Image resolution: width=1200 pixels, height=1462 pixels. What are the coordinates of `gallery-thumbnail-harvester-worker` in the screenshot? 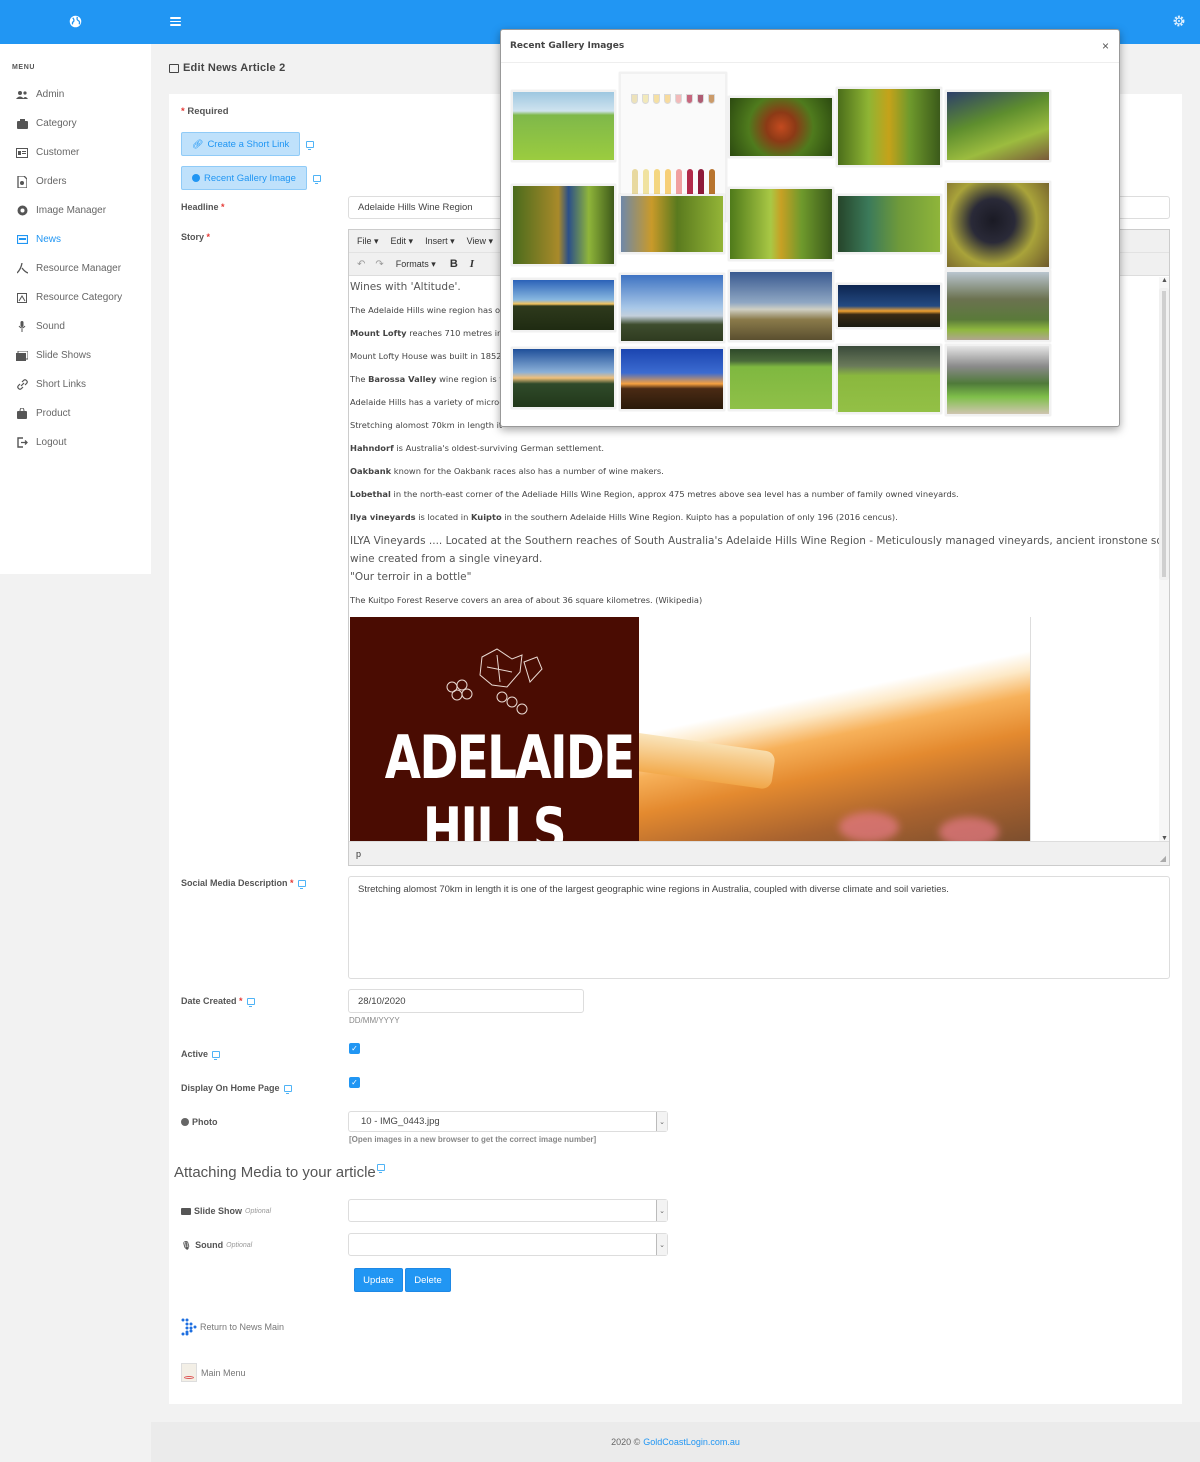 It's located at (563, 225).